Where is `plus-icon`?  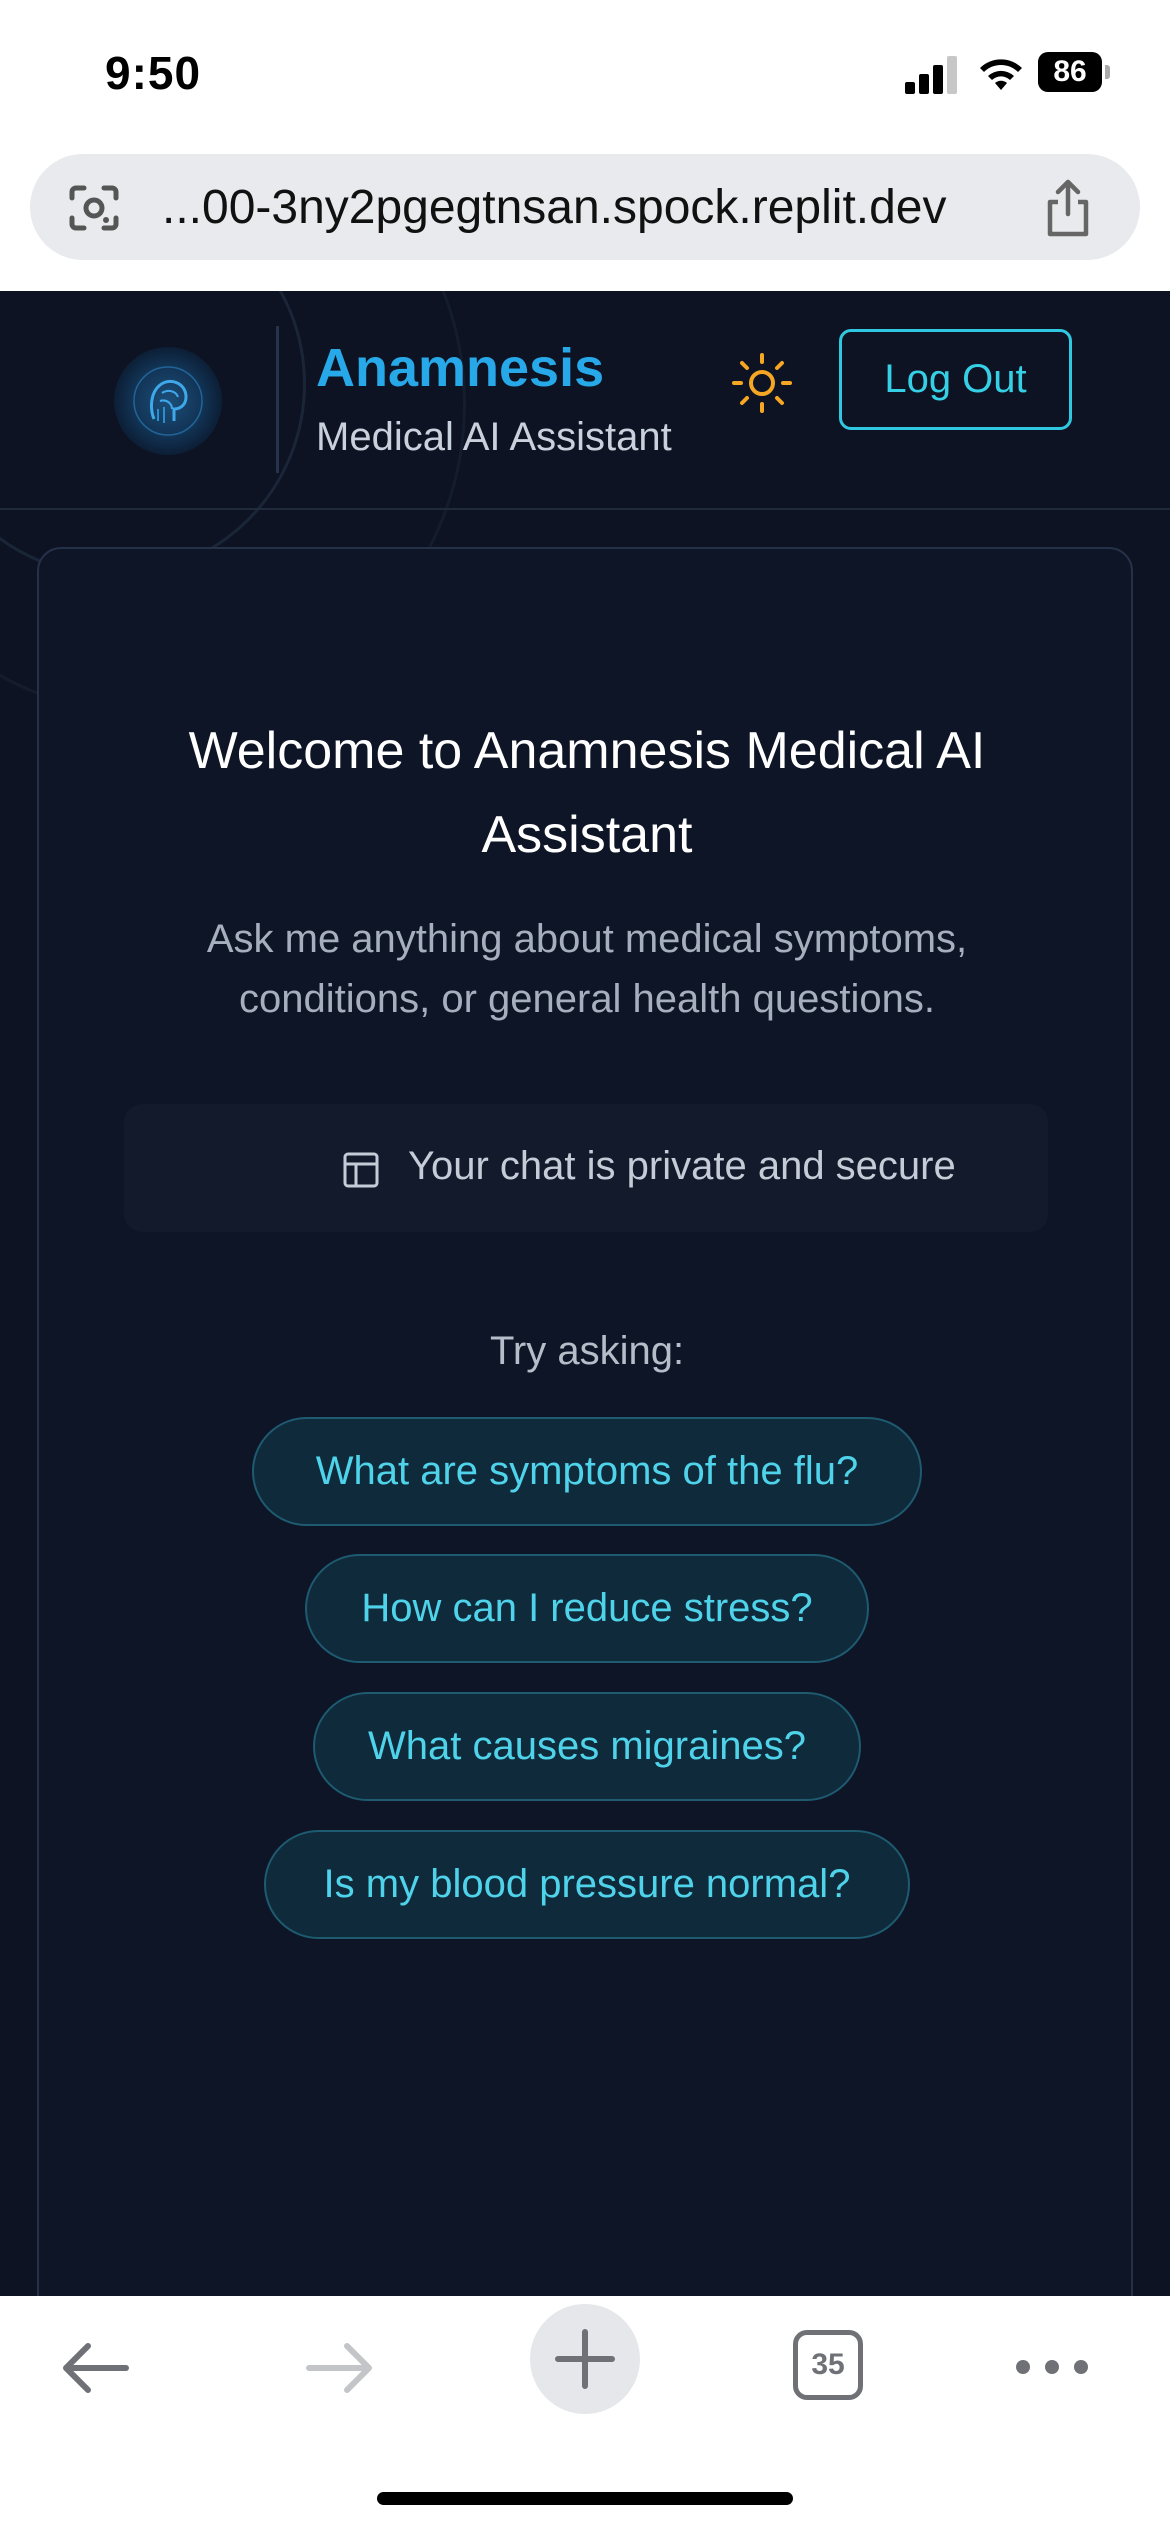
plus-icon is located at coordinates (585, 2359).